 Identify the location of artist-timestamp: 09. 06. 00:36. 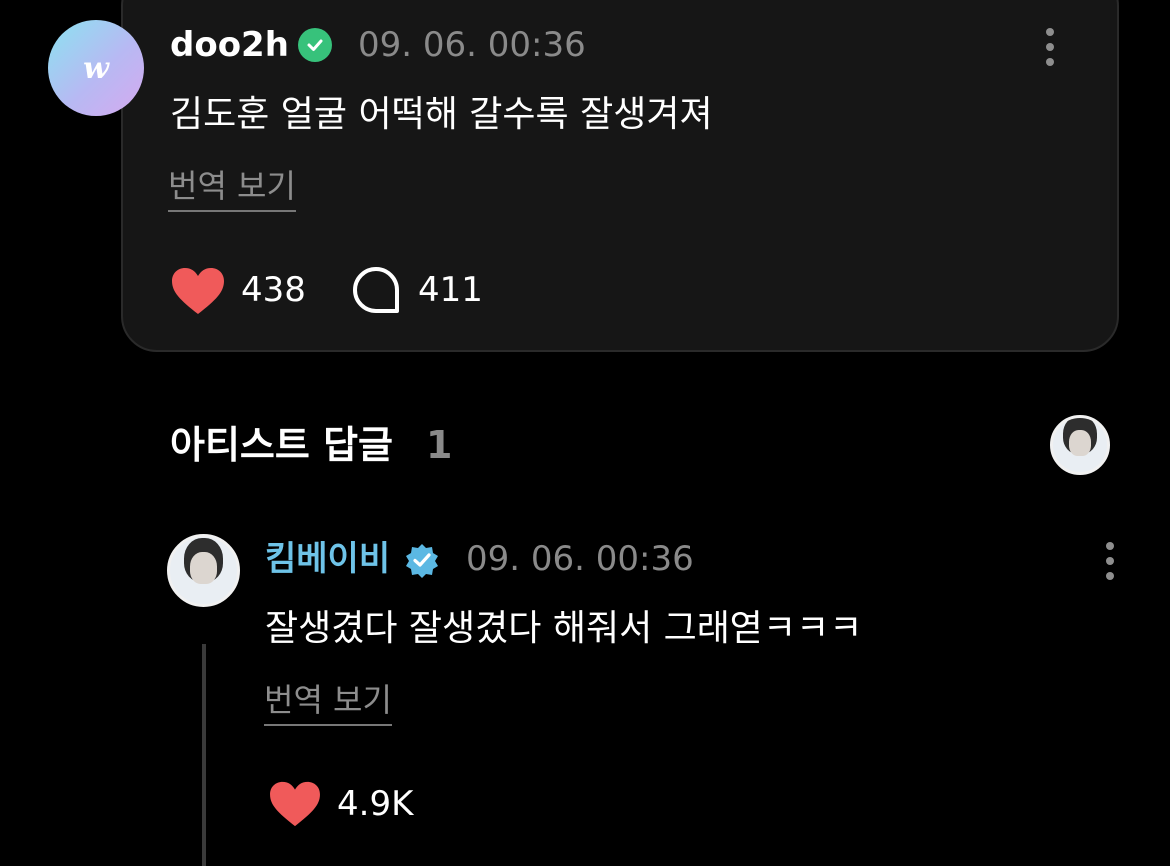
(580, 559).